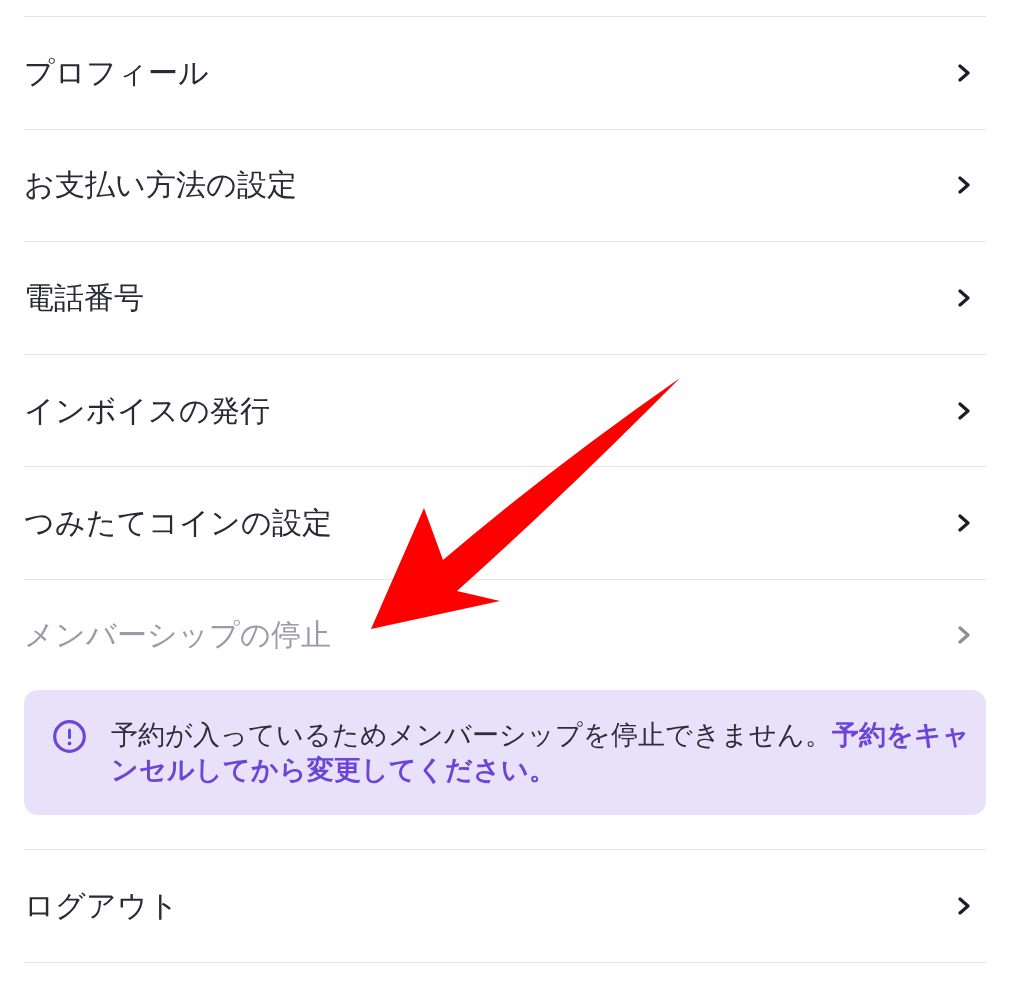 The width and height of the screenshot is (1010, 986). I want to click on settings-item: プロフィール, so click(505, 73).